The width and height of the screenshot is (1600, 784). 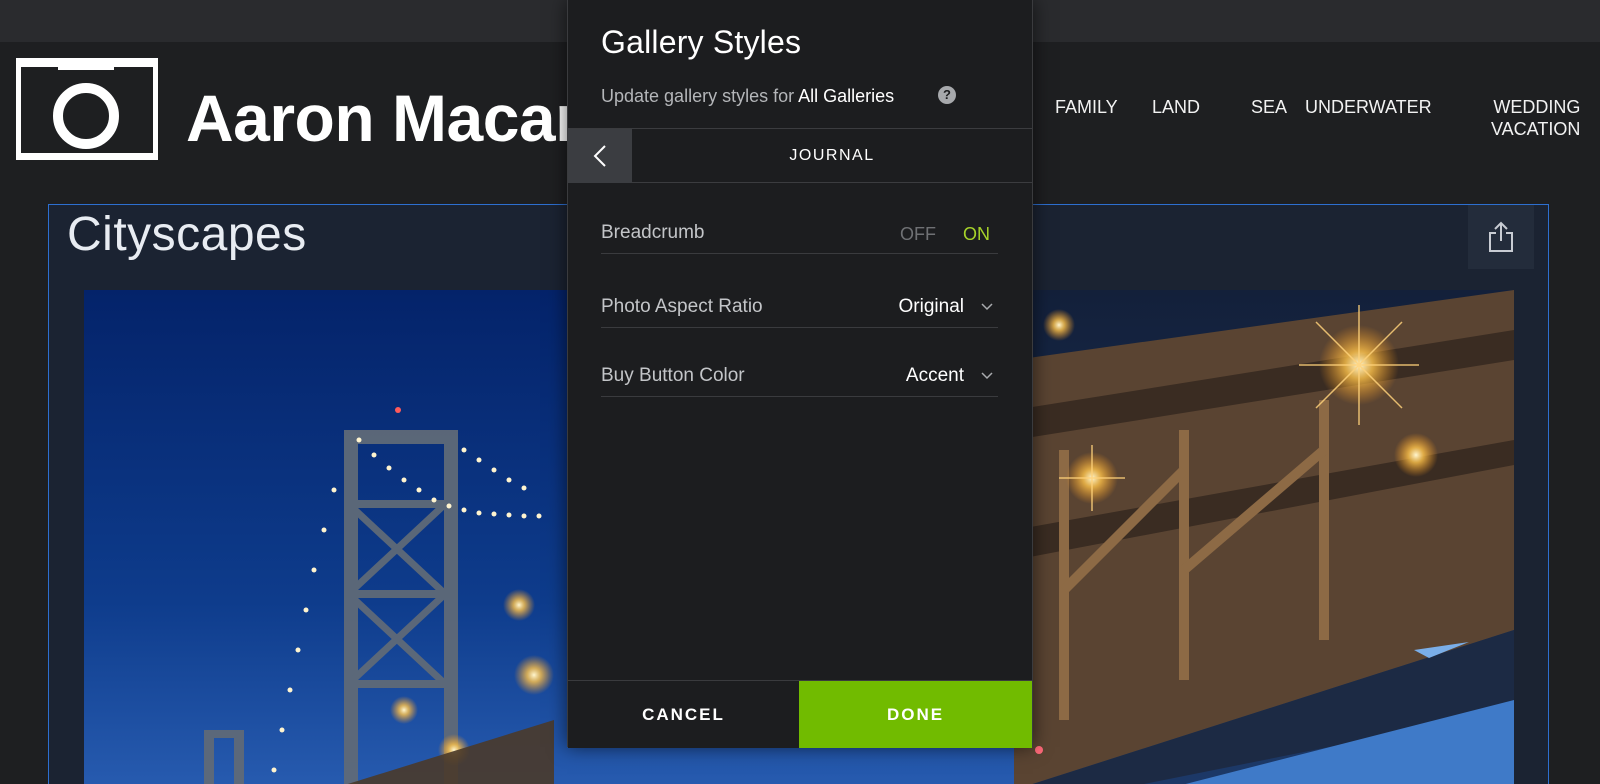 What do you see at coordinates (187, 234) in the screenshot?
I see `gallery-title: Cityscapes` at bounding box center [187, 234].